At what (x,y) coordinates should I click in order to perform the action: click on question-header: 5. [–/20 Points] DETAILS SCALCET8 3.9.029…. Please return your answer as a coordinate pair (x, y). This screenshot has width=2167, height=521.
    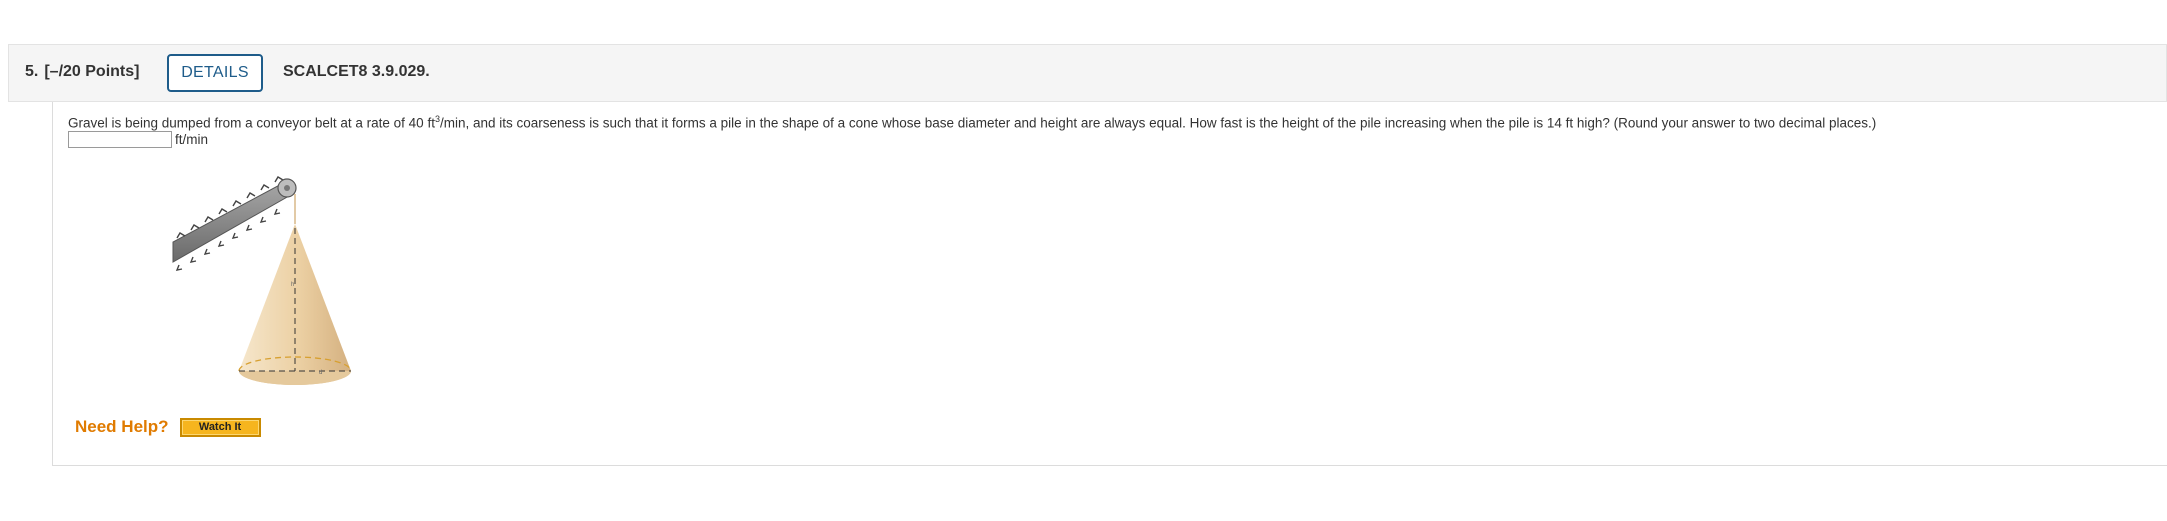
    Looking at the image, I should click on (1087, 73).